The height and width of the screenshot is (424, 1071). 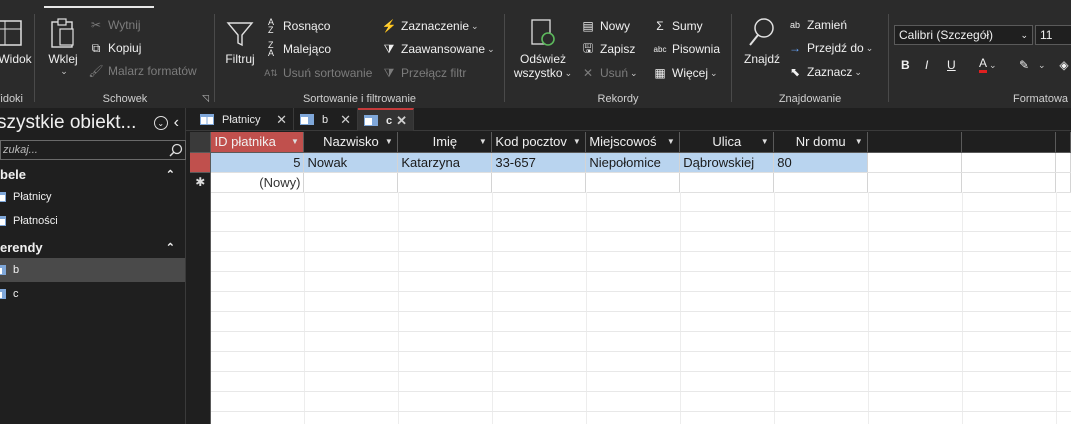 What do you see at coordinates (124, 25) in the screenshot?
I see `cut-label: Wytnij` at bounding box center [124, 25].